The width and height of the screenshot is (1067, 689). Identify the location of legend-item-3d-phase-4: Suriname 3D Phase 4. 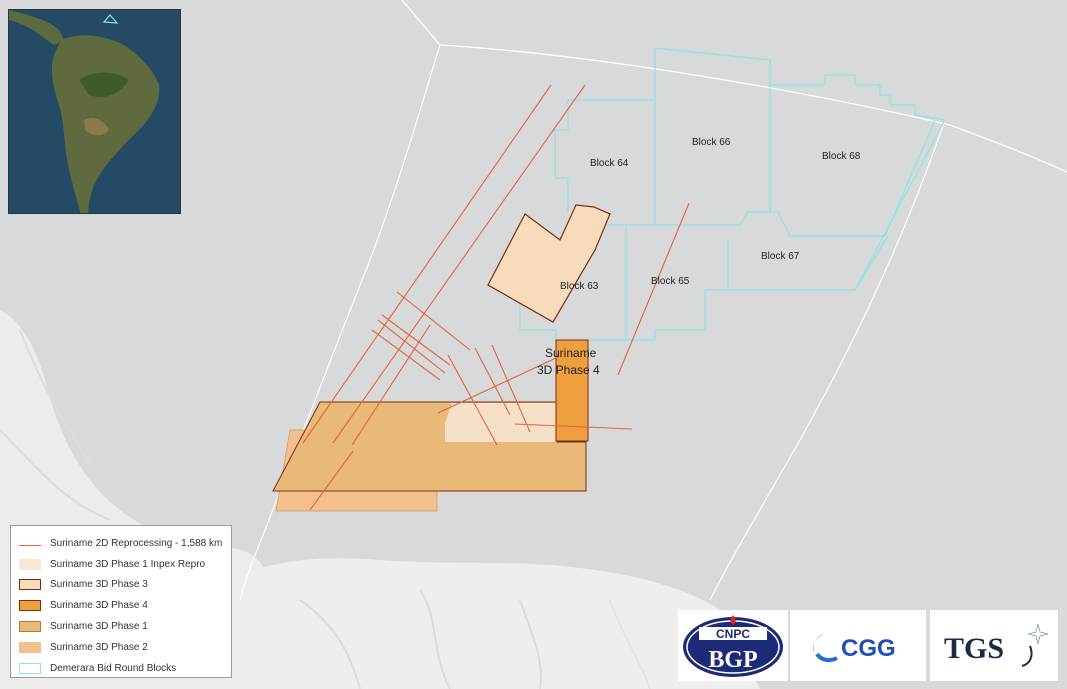
(125, 605).